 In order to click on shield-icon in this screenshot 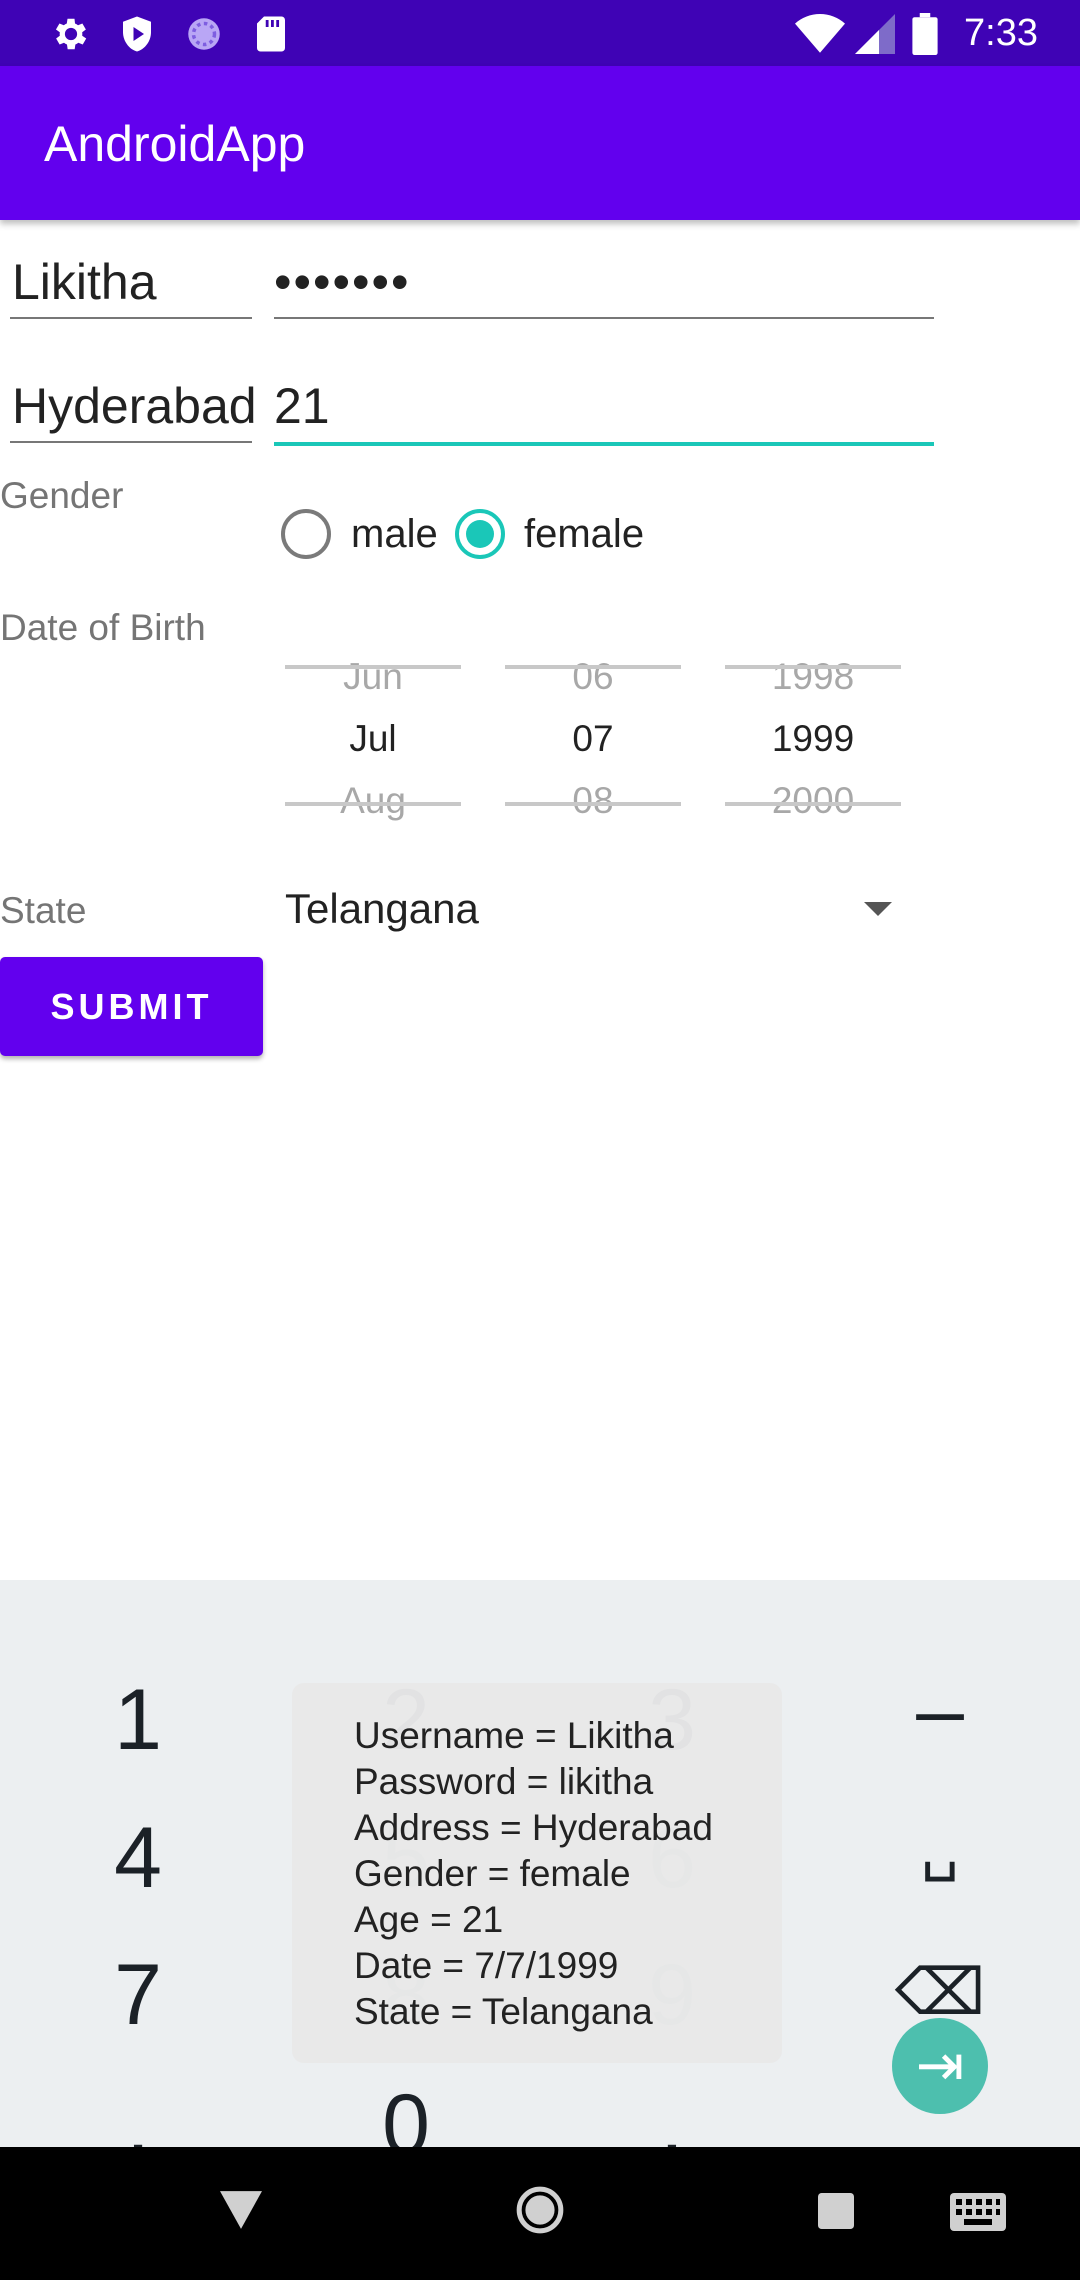, I will do `click(137, 34)`.